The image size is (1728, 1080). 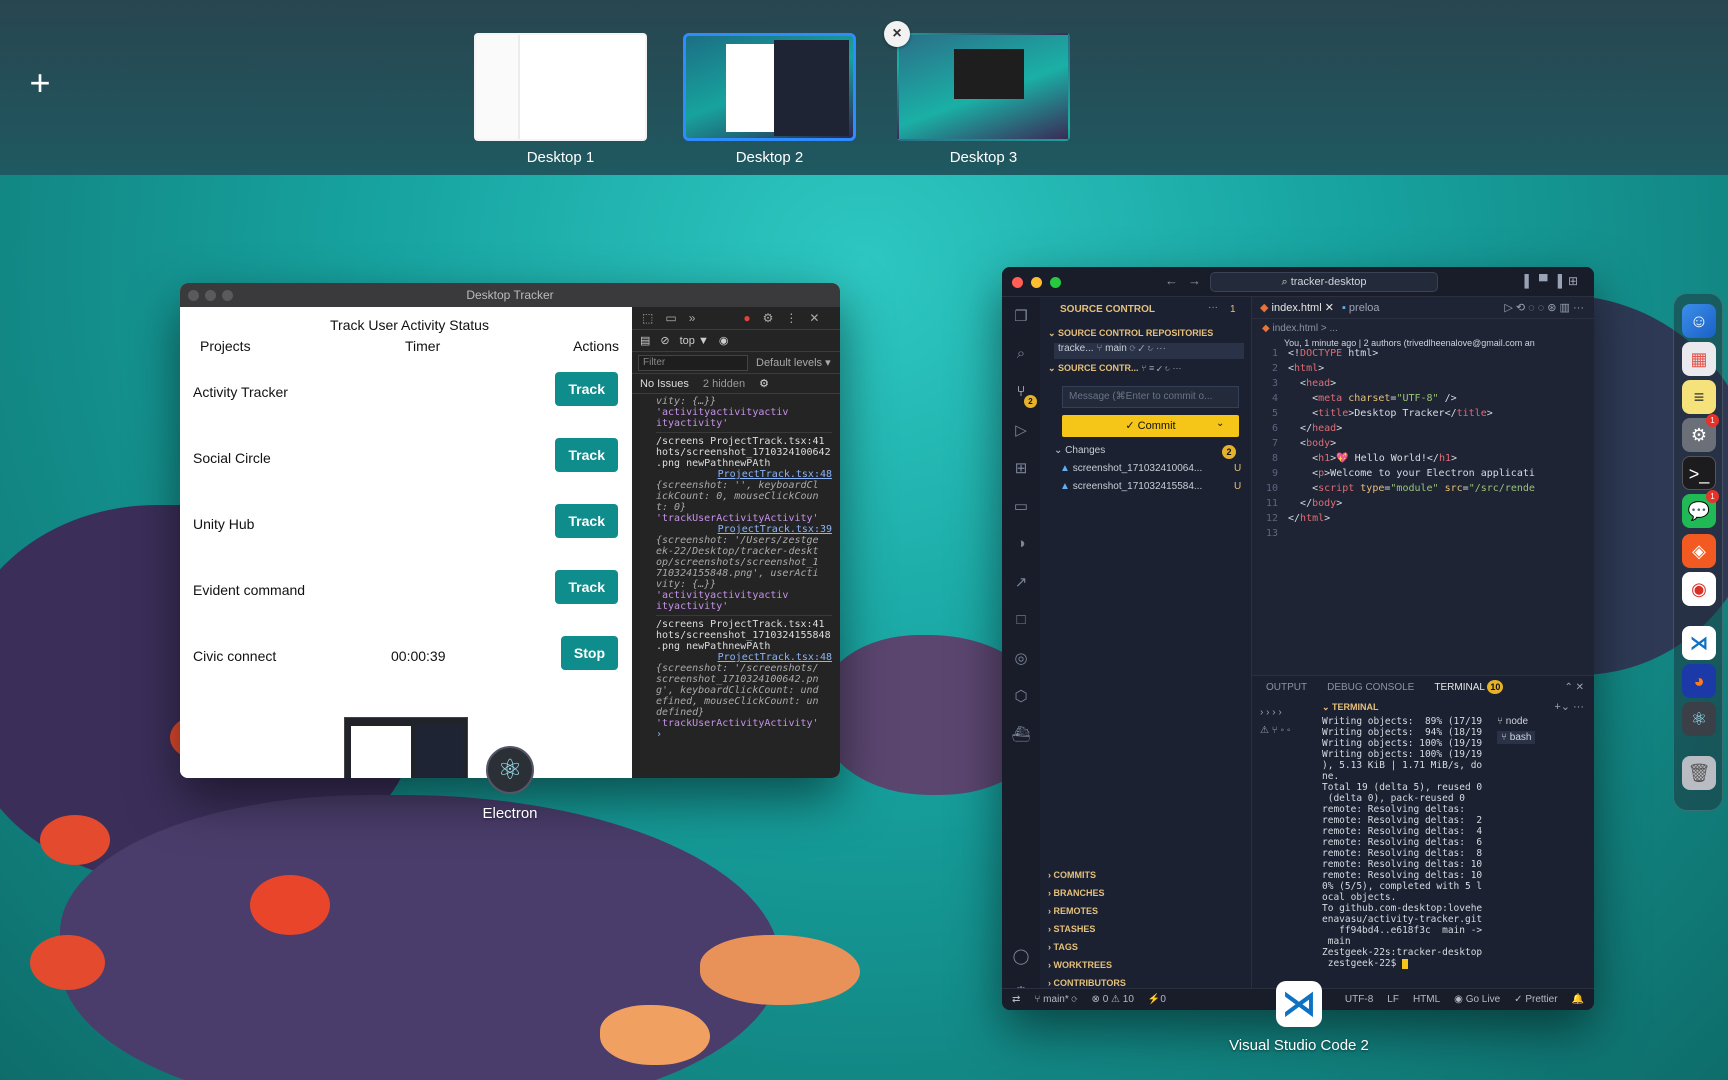 I want to click on code-line: 5 <title>Desktop Tracker</title>, so click(x=1423, y=415).